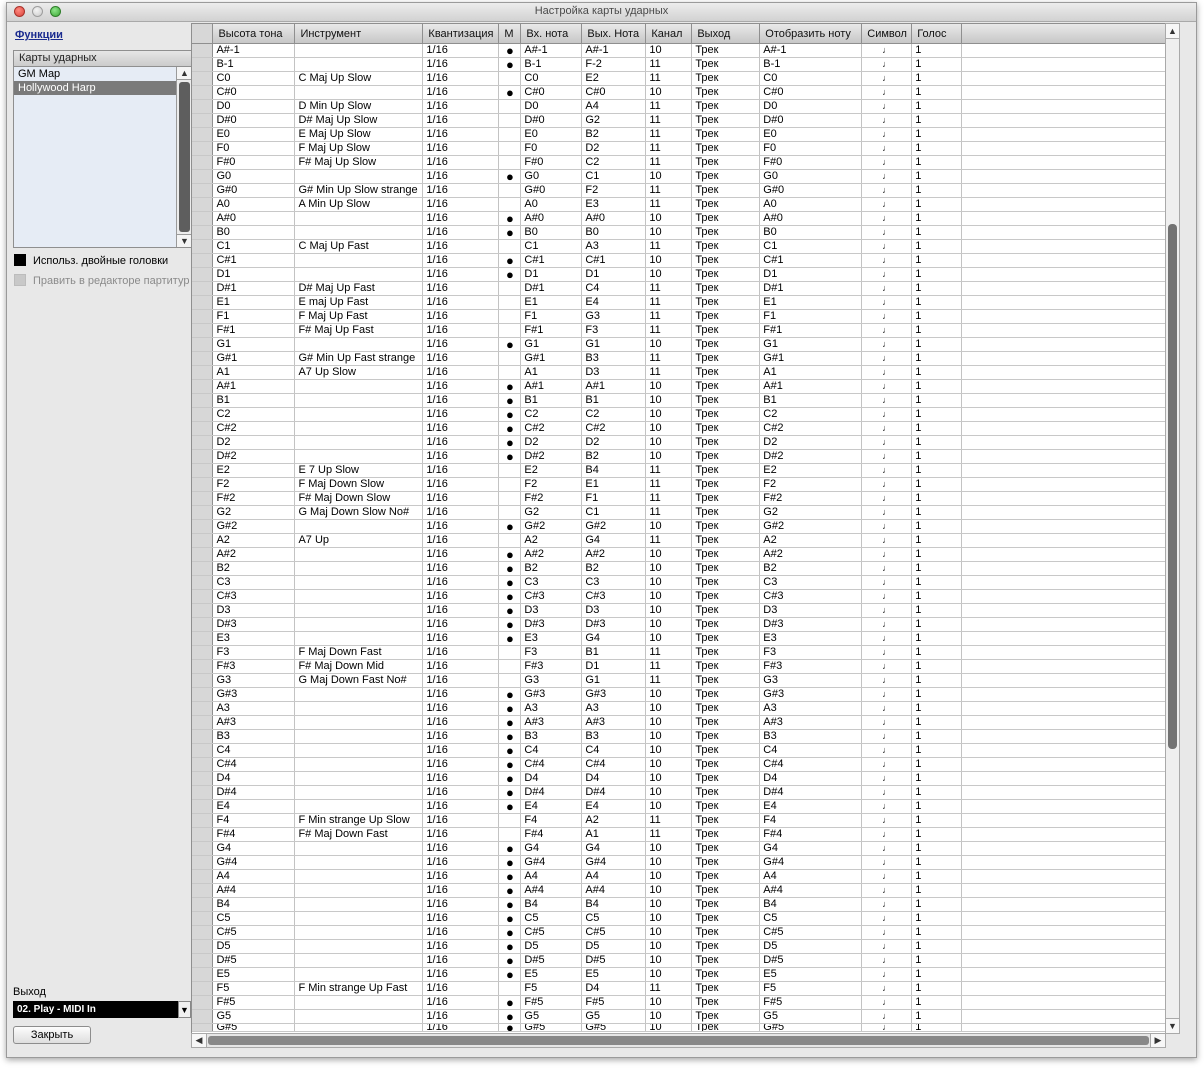 Image resolution: width=1204 pixels, height=1068 pixels. What do you see at coordinates (551, 680) in the screenshot?
I see `cell-input-note: G3` at bounding box center [551, 680].